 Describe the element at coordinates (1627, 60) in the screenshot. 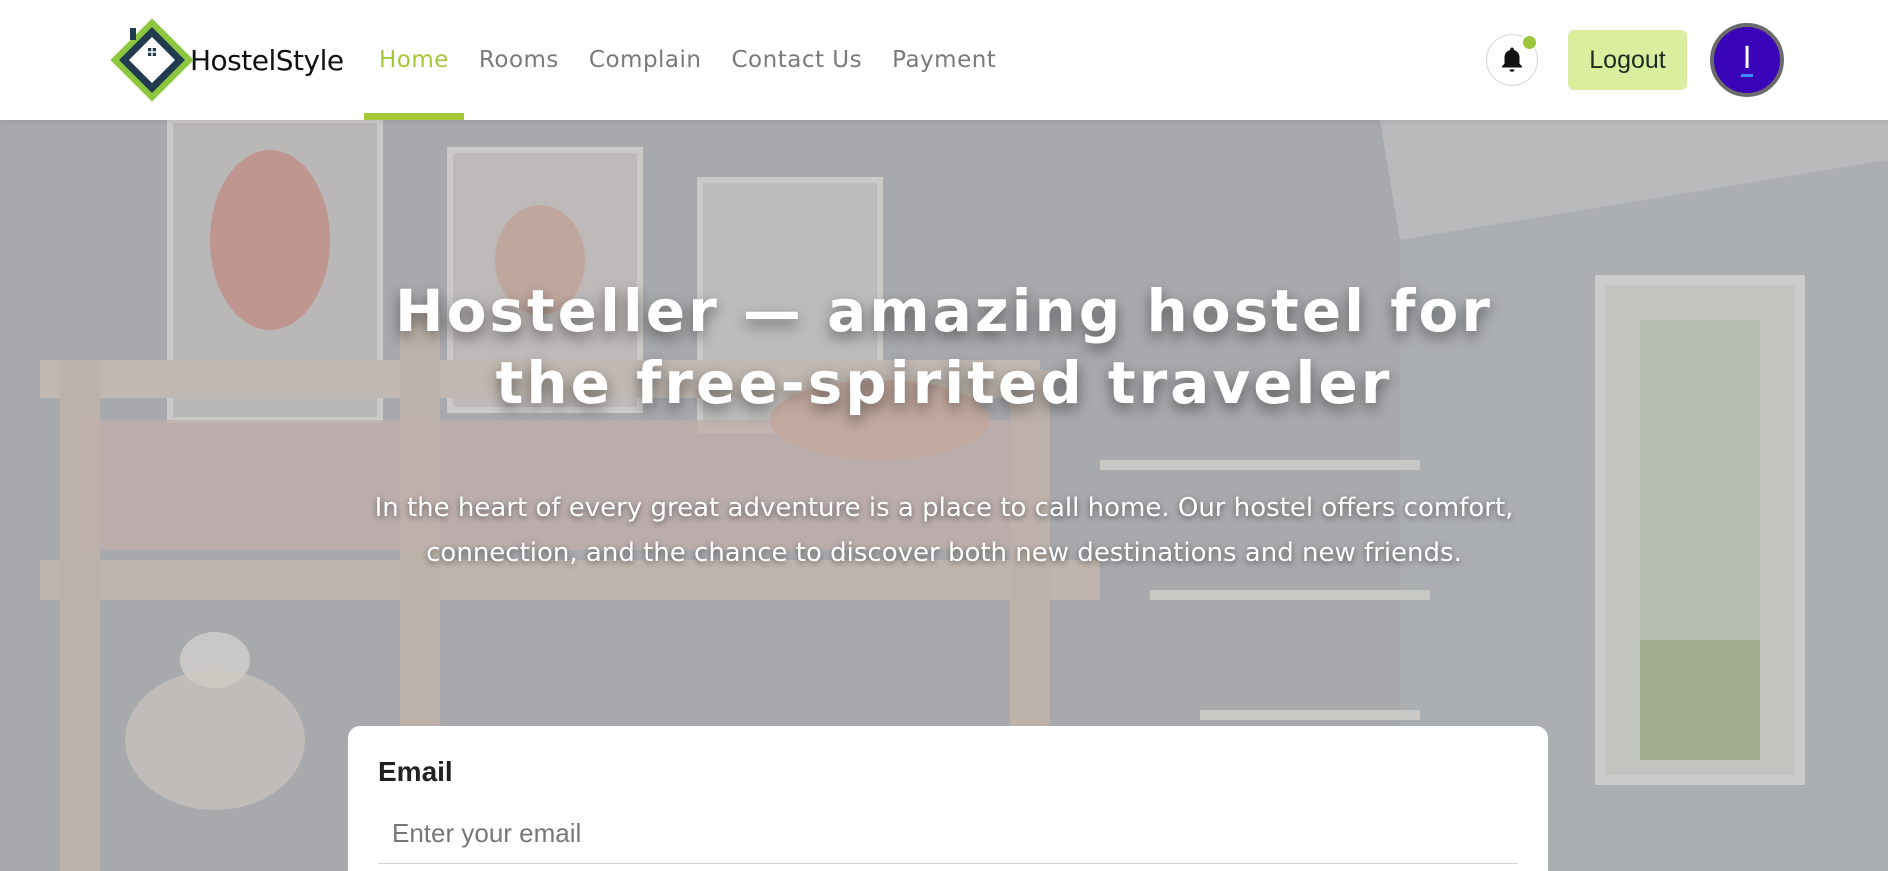

I see `logout-button: Logout` at that location.